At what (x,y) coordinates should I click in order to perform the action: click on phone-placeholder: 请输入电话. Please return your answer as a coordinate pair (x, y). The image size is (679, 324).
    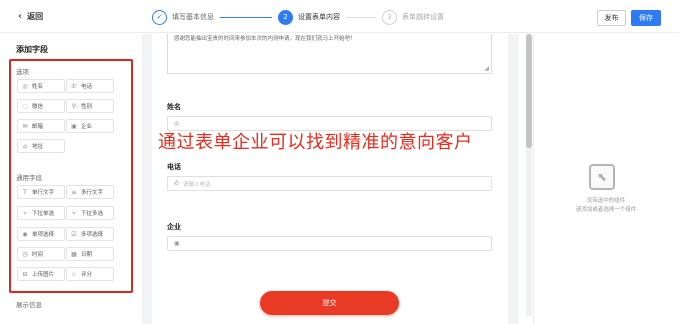
    Looking at the image, I should click on (197, 184).